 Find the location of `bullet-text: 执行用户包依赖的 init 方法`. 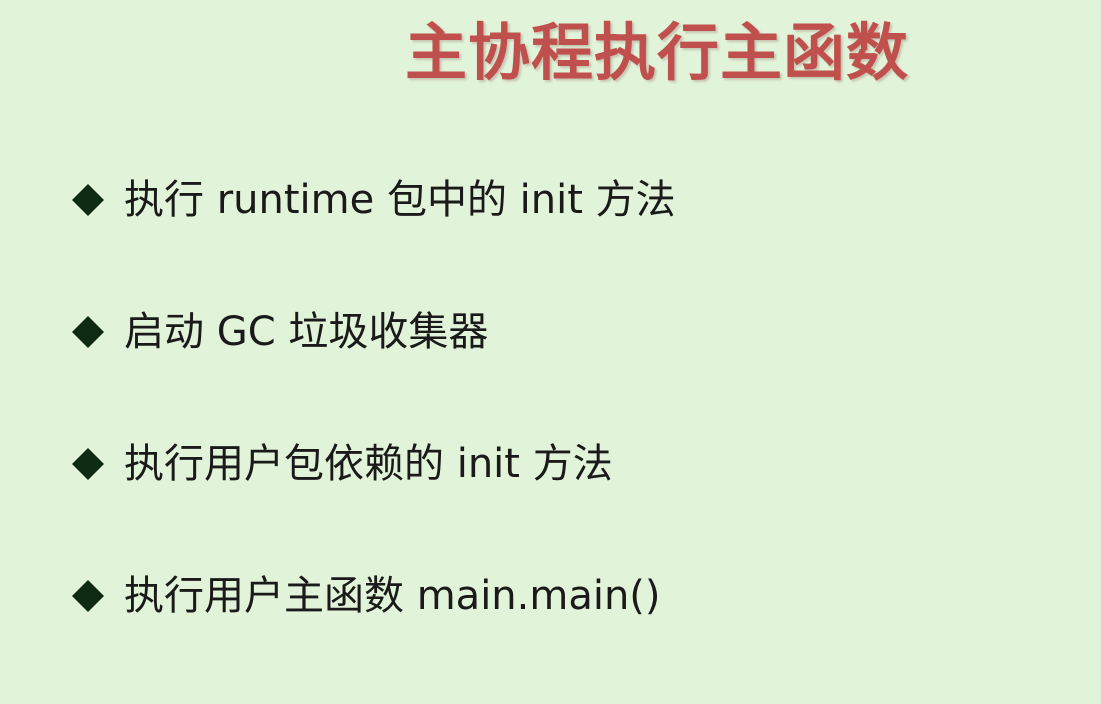

bullet-text: 执行用户包依赖的 init 方法 is located at coordinates (368, 464).